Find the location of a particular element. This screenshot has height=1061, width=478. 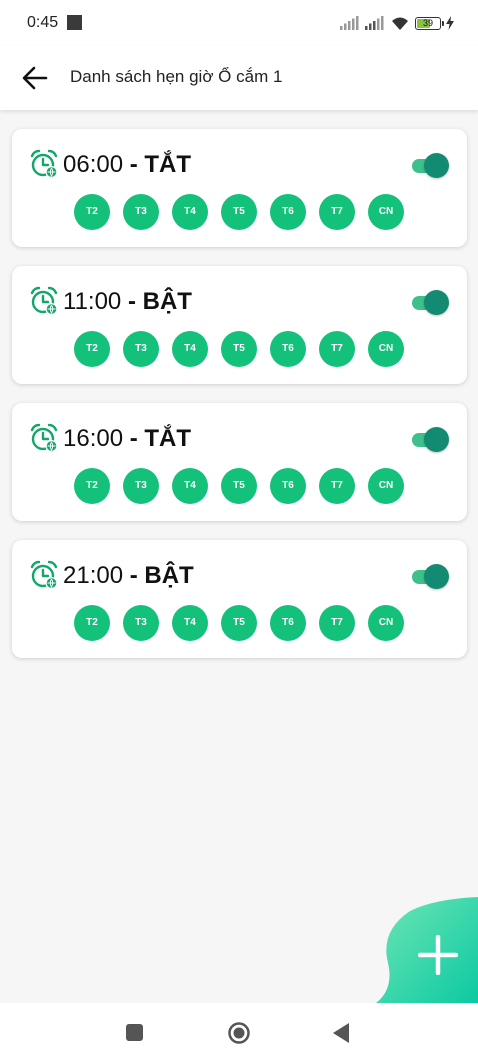

system-back-button is located at coordinates (341, 1033).